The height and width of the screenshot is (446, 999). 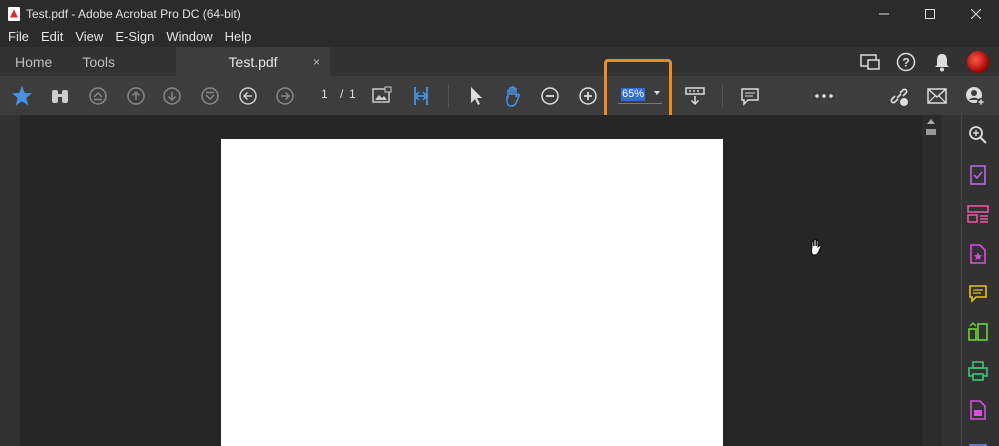 I want to click on menu-esign: E-Sign, so click(x=134, y=37).